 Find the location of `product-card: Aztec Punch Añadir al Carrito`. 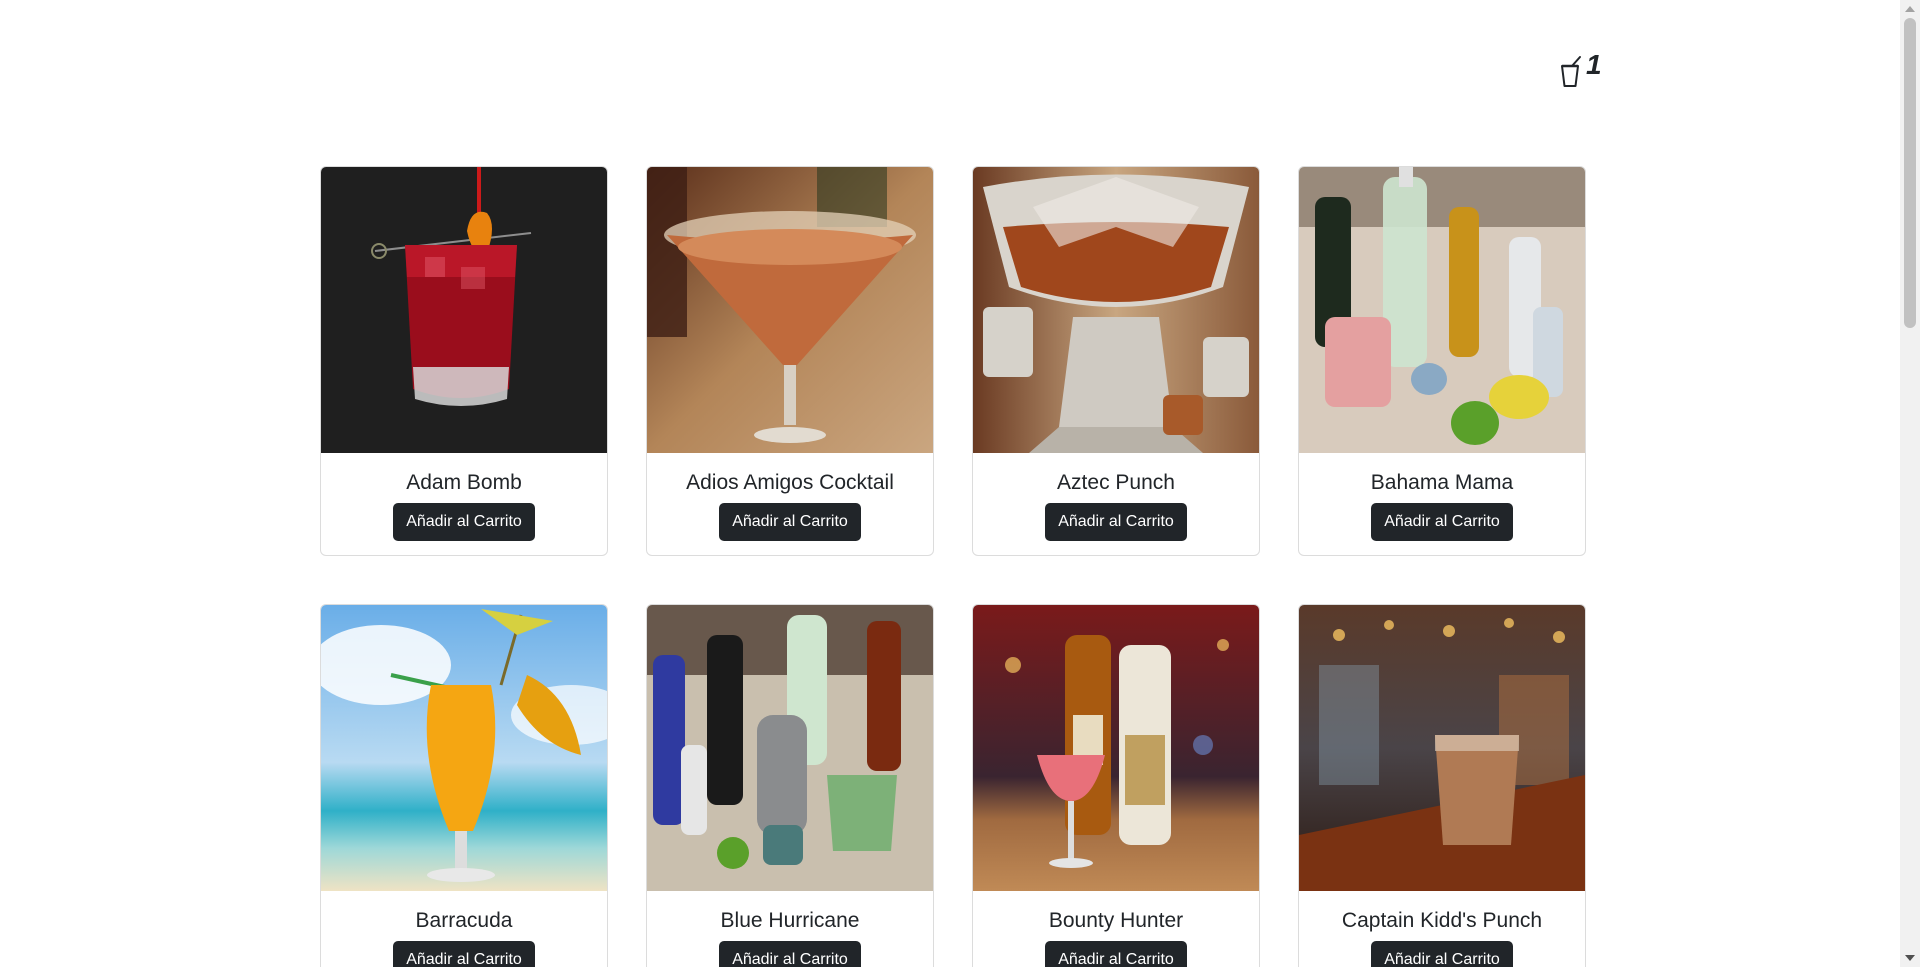

product-card: Aztec Punch Añadir al Carrito is located at coordinates (1116, 361).